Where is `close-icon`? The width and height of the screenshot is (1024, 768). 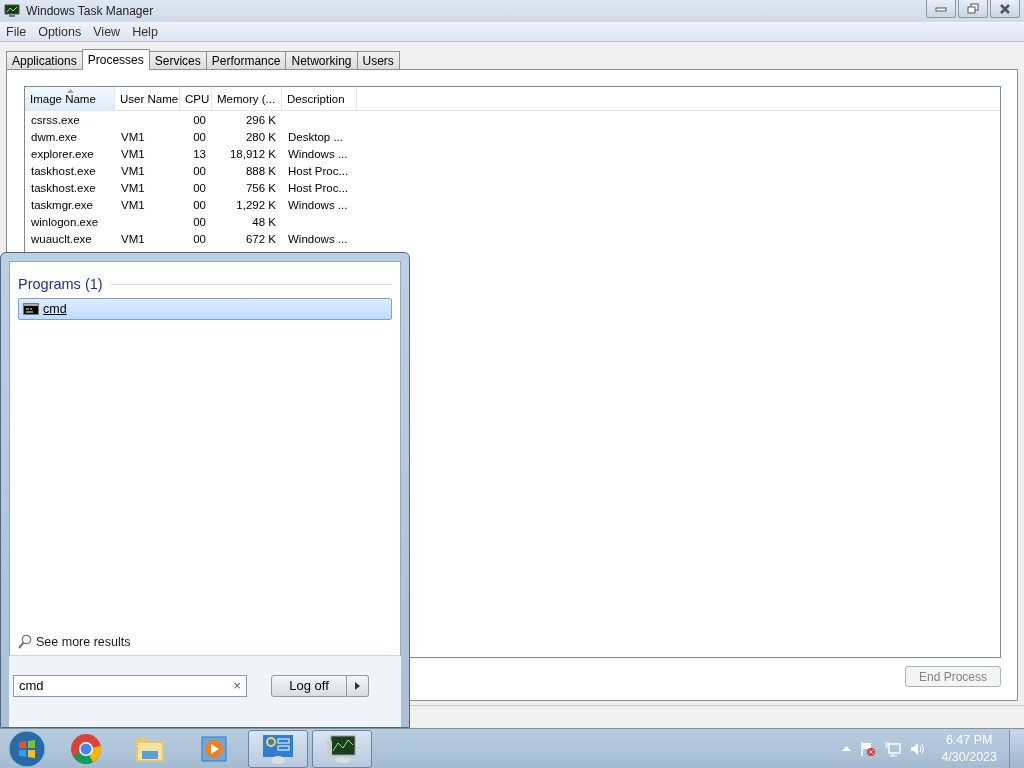 close-icon is located at coordinates (1005, 8).